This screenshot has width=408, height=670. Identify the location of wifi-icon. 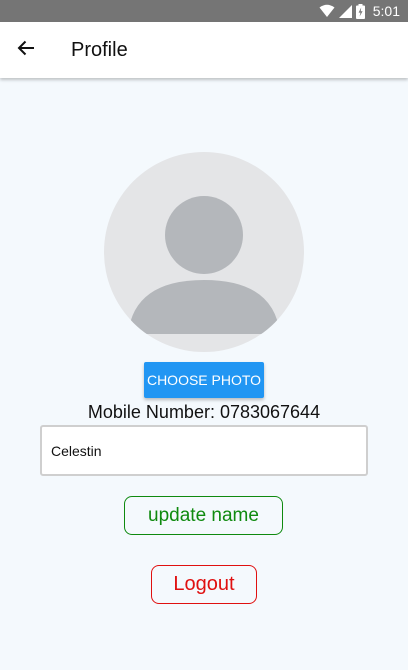
(327, 11).